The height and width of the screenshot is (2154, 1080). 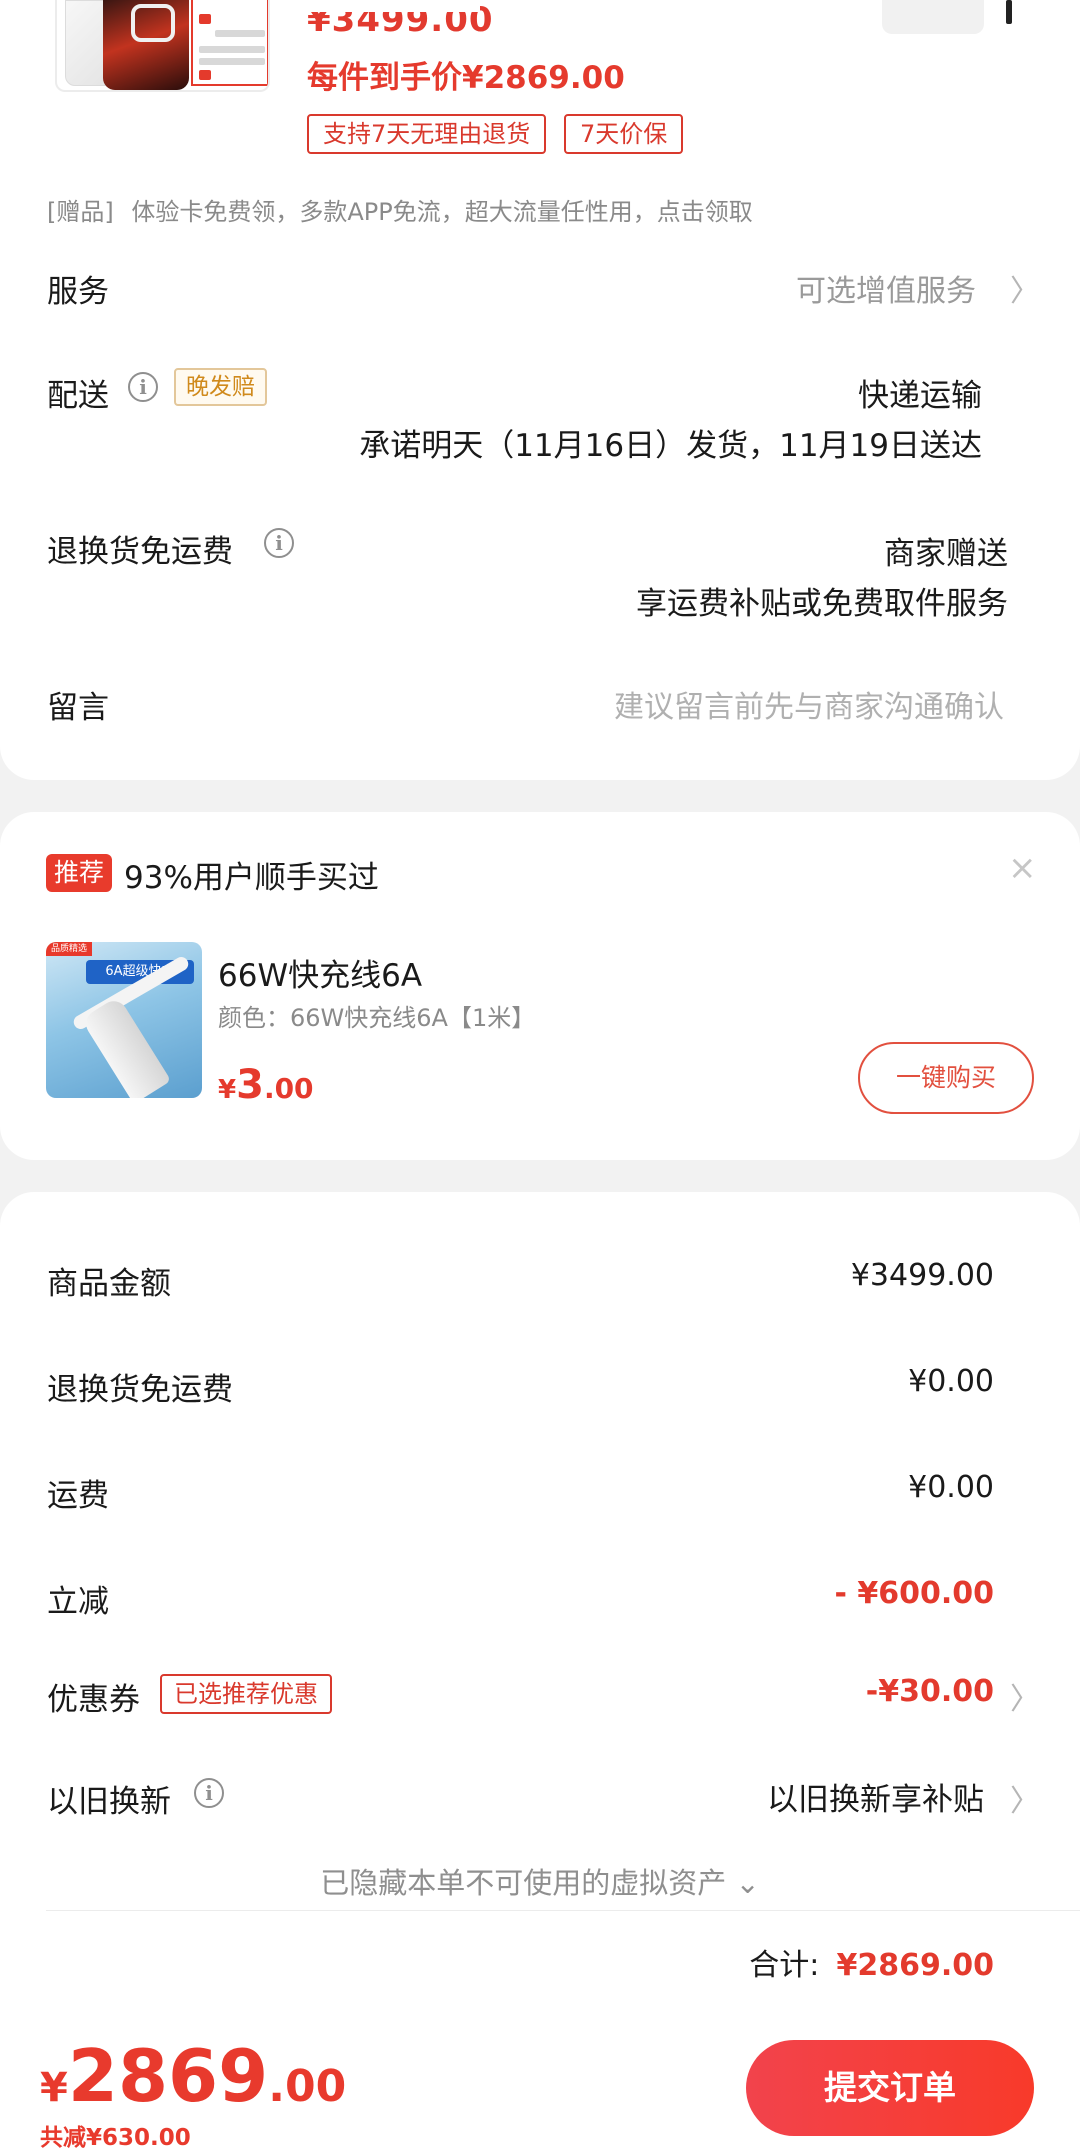 What do you see at coordinates (951, 1381) in the screenshot?
I see `return-shipping-fee-value: ¥0.00` at bounding box center [951, 1381].